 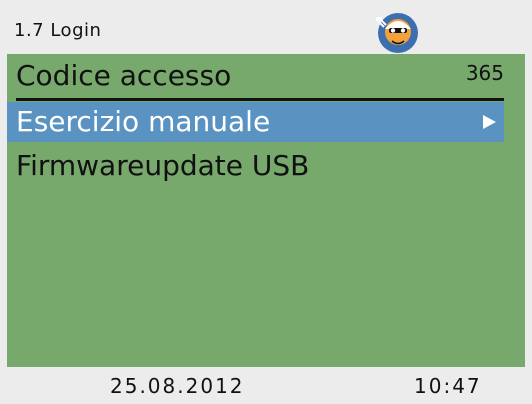 I want to click on status-bar: 25.08.2012 10:47, so click(x=266, y=385).